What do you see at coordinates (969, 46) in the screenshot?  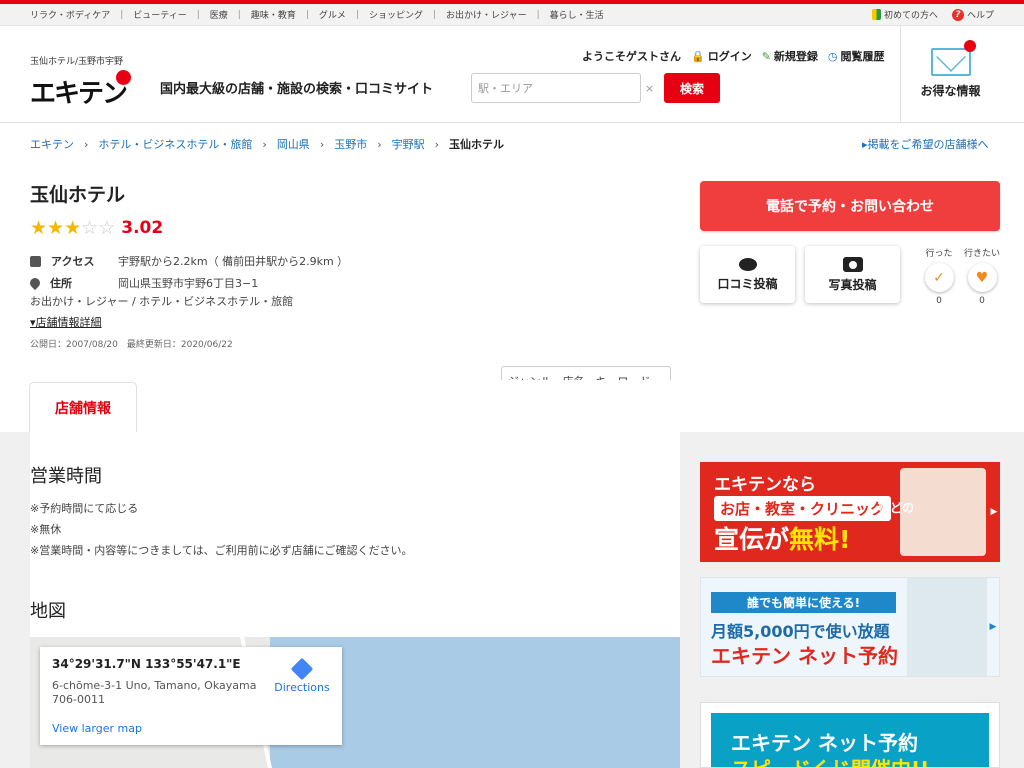 I see `notification-badge` at bounding box center [969, 46].